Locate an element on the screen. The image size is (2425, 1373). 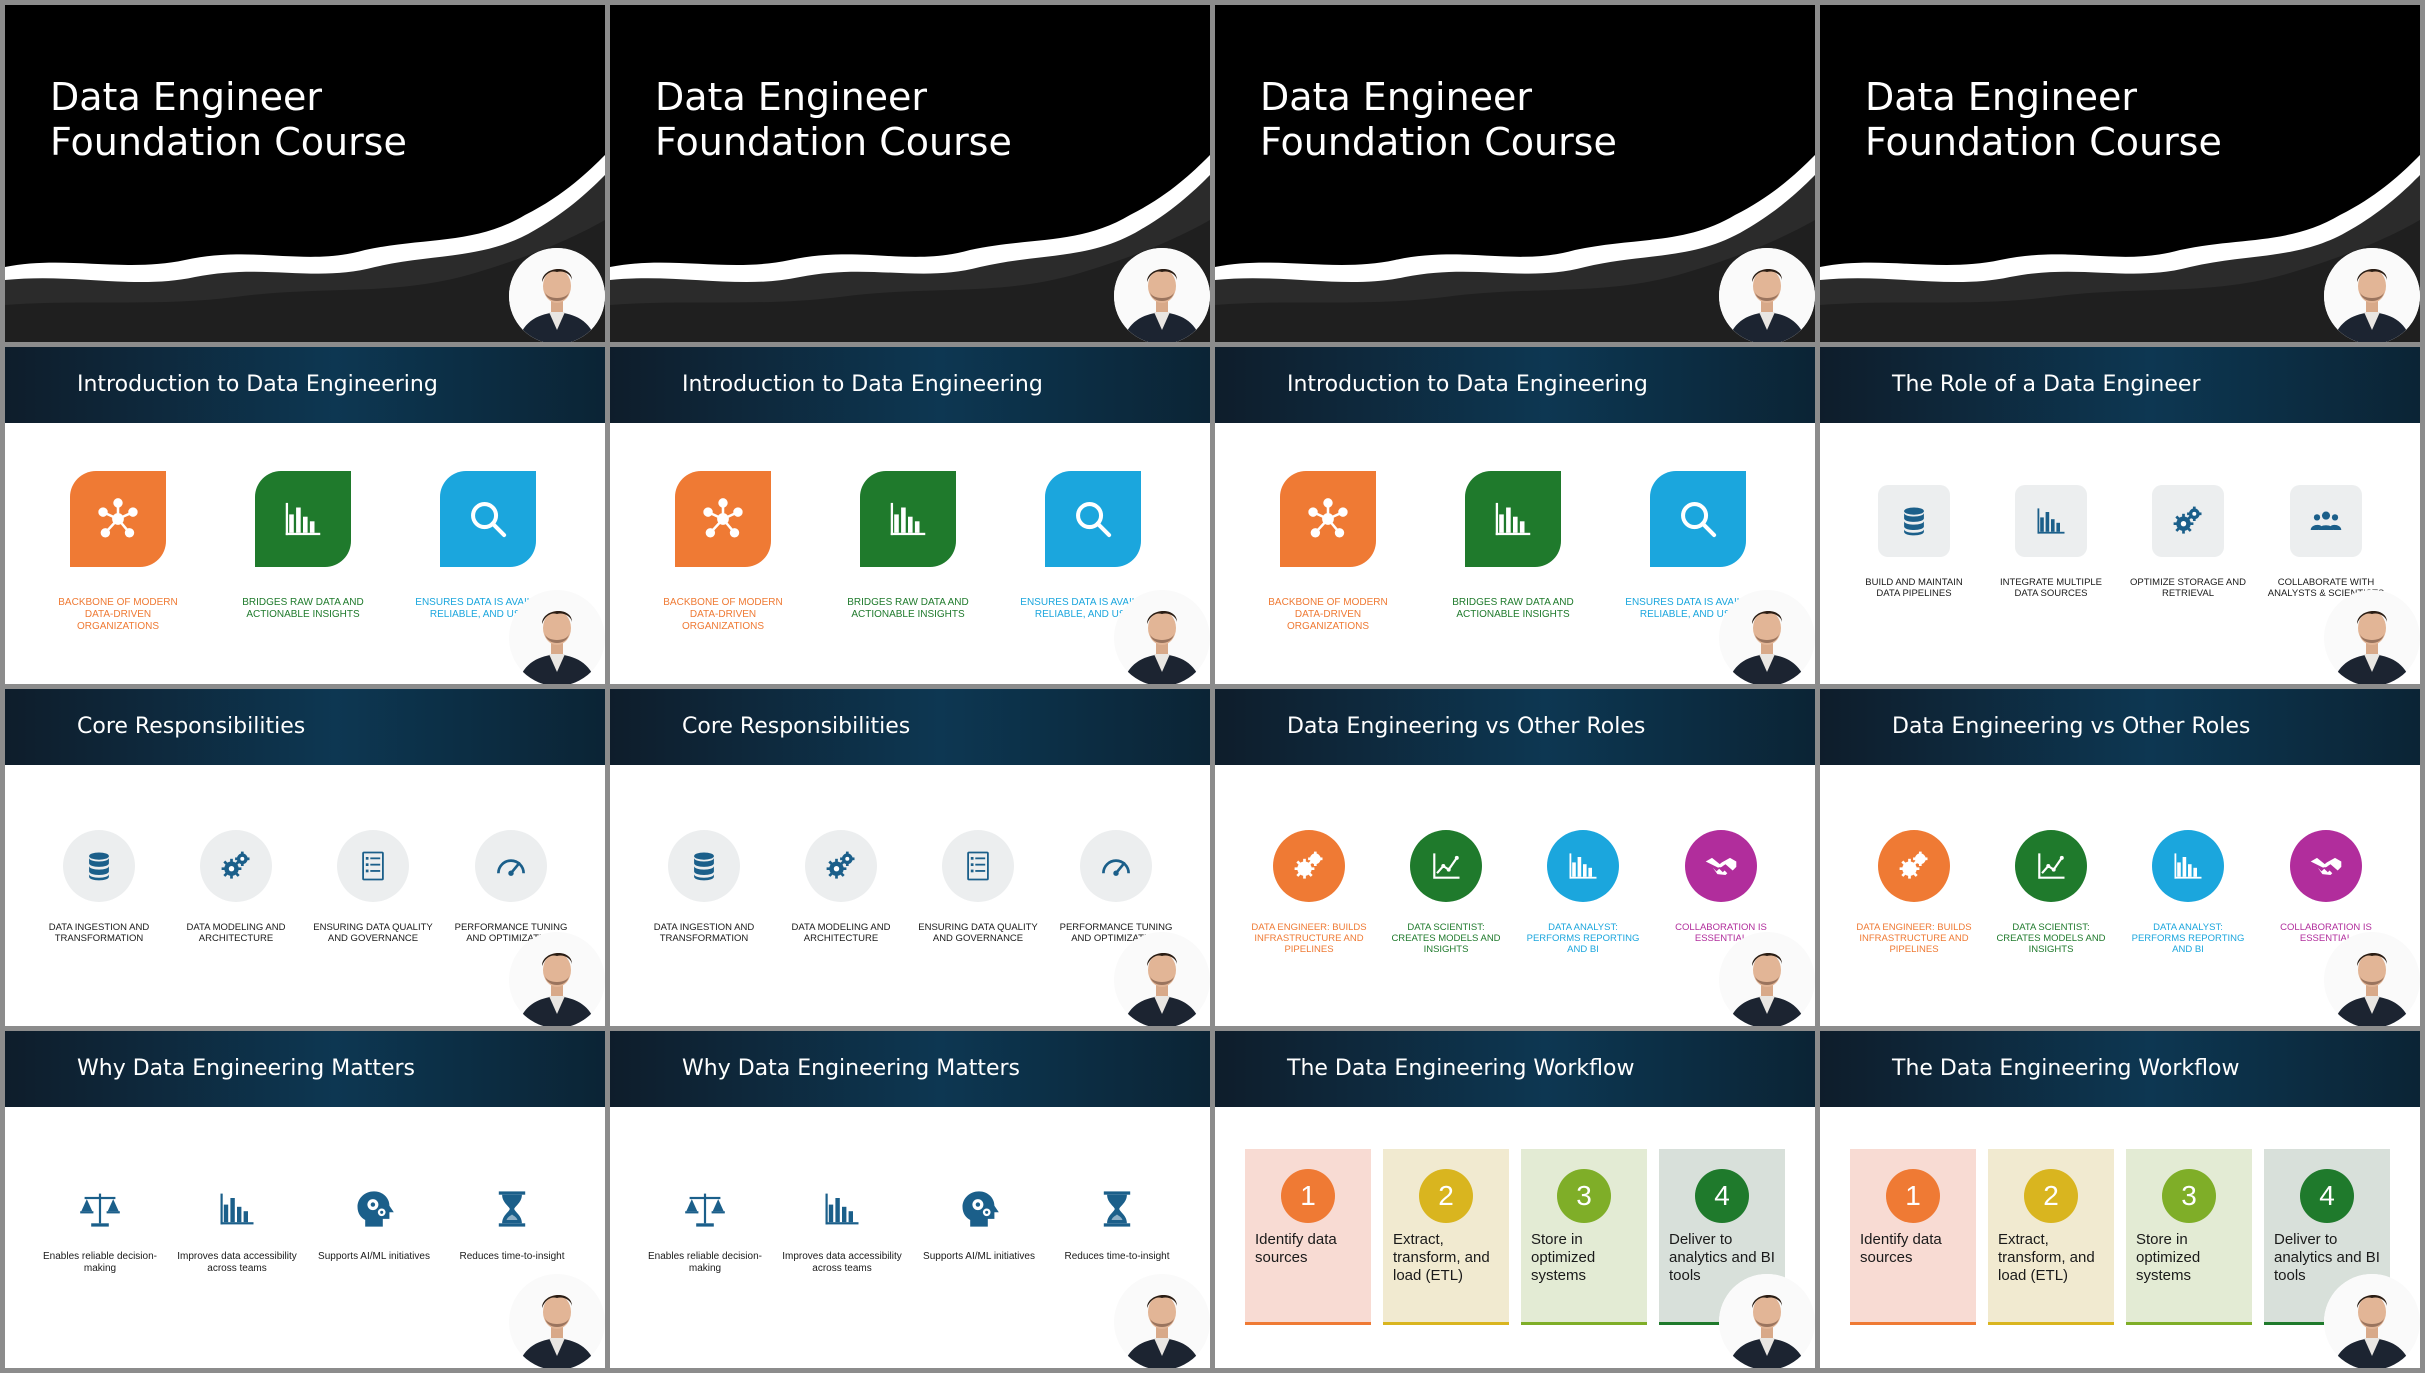
slide-header: Why Data Engineering Matters is located at coordinates (305, 1069).